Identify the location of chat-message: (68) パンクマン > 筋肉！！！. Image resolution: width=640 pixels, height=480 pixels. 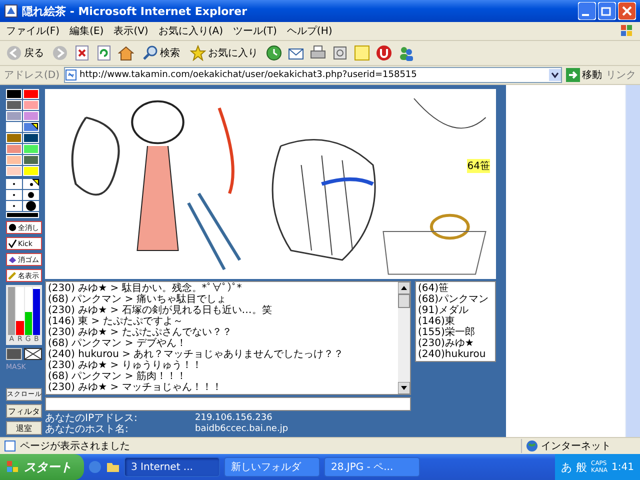
(118, 376).